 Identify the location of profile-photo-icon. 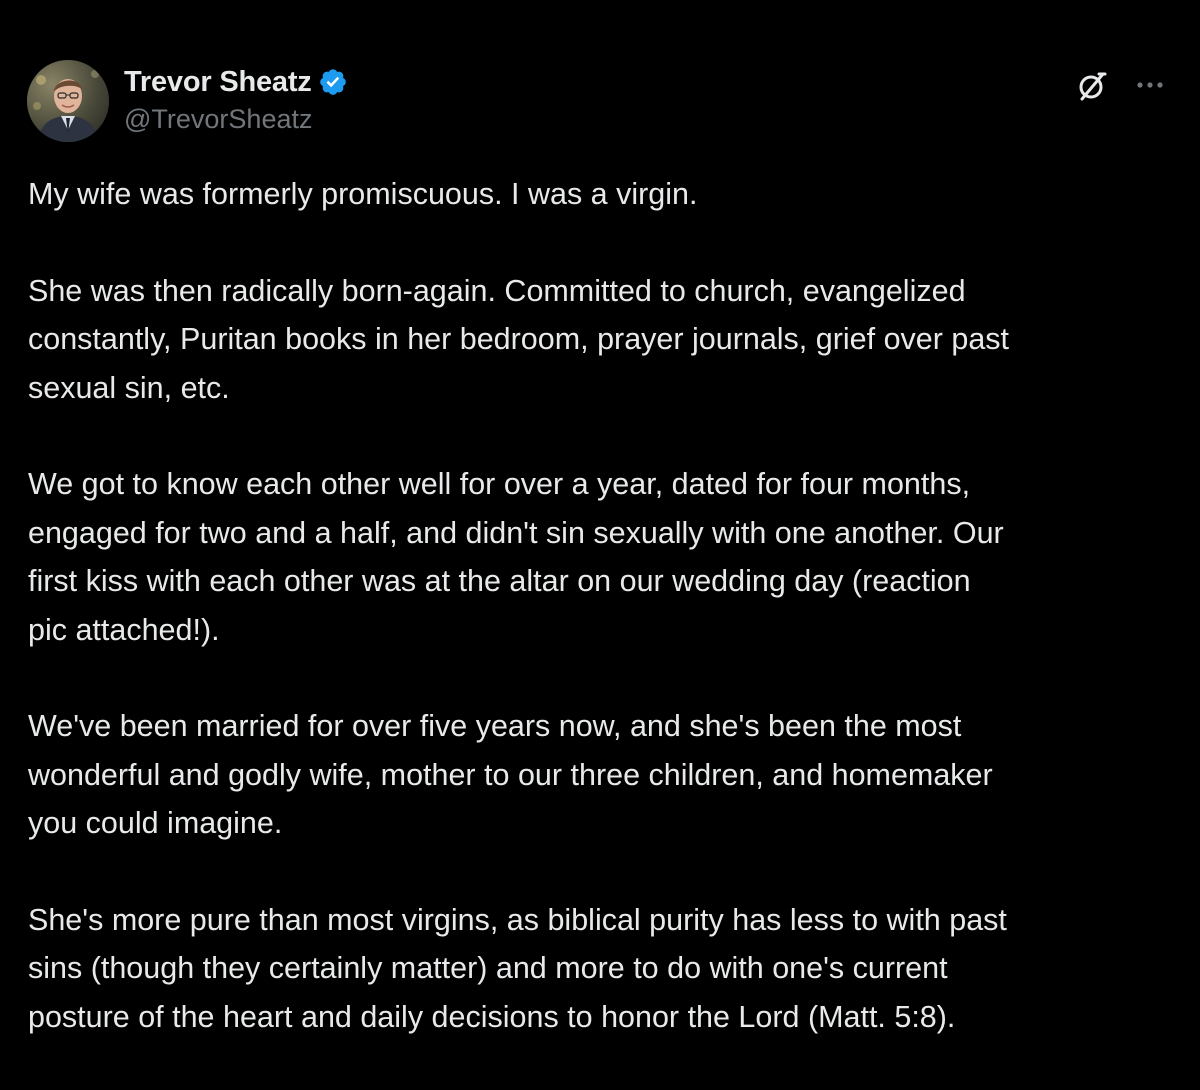
(68, 101).